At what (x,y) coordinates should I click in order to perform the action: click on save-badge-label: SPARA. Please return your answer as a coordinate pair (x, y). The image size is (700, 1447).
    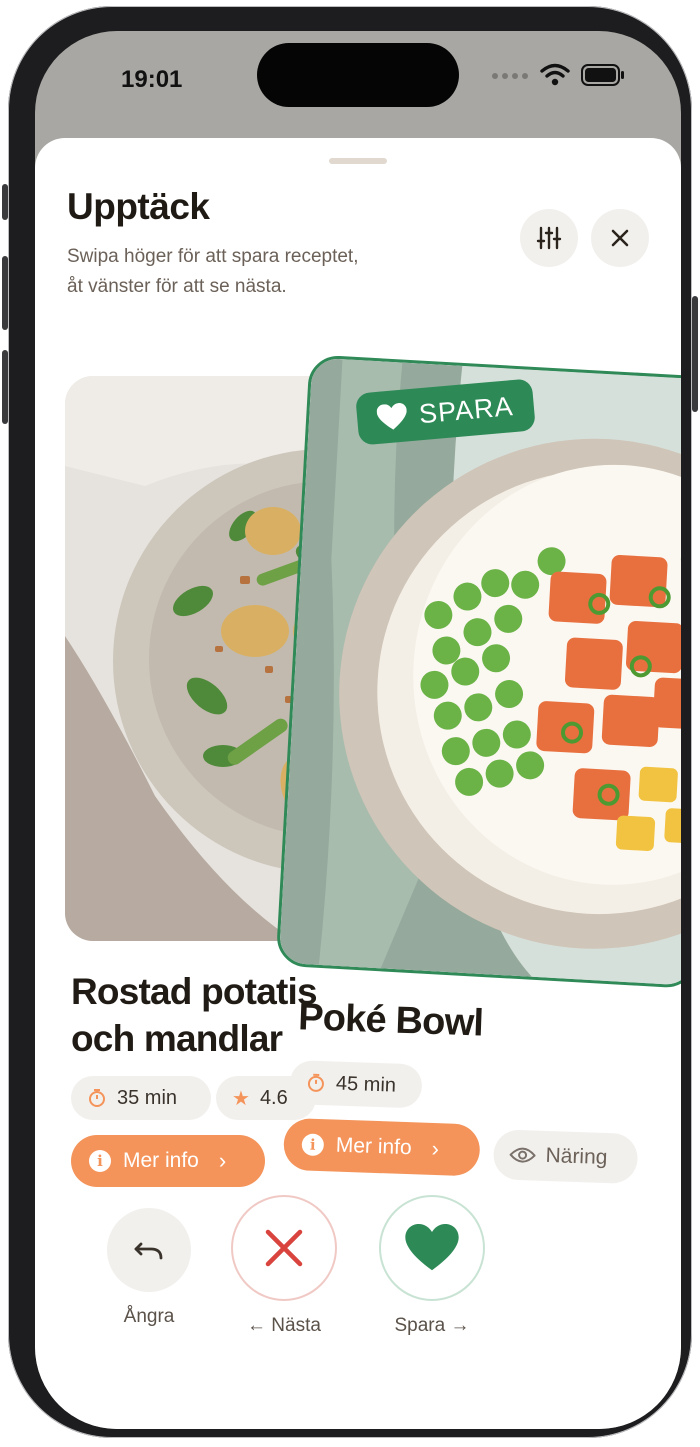
    Looking at the image, I should click on (466, 409).